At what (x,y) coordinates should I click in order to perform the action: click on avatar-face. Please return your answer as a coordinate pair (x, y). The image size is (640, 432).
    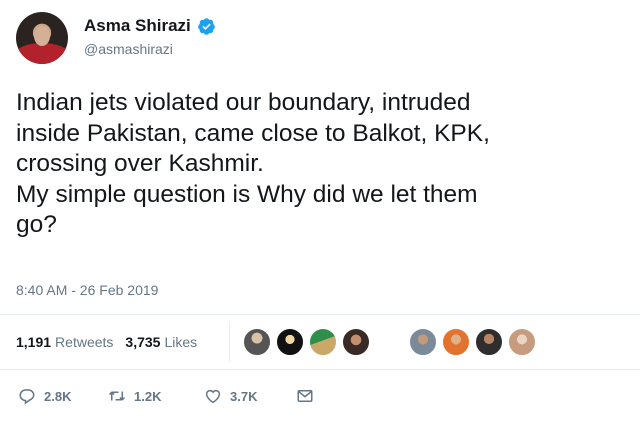
    Looking at the image, I should click on (42, 36).